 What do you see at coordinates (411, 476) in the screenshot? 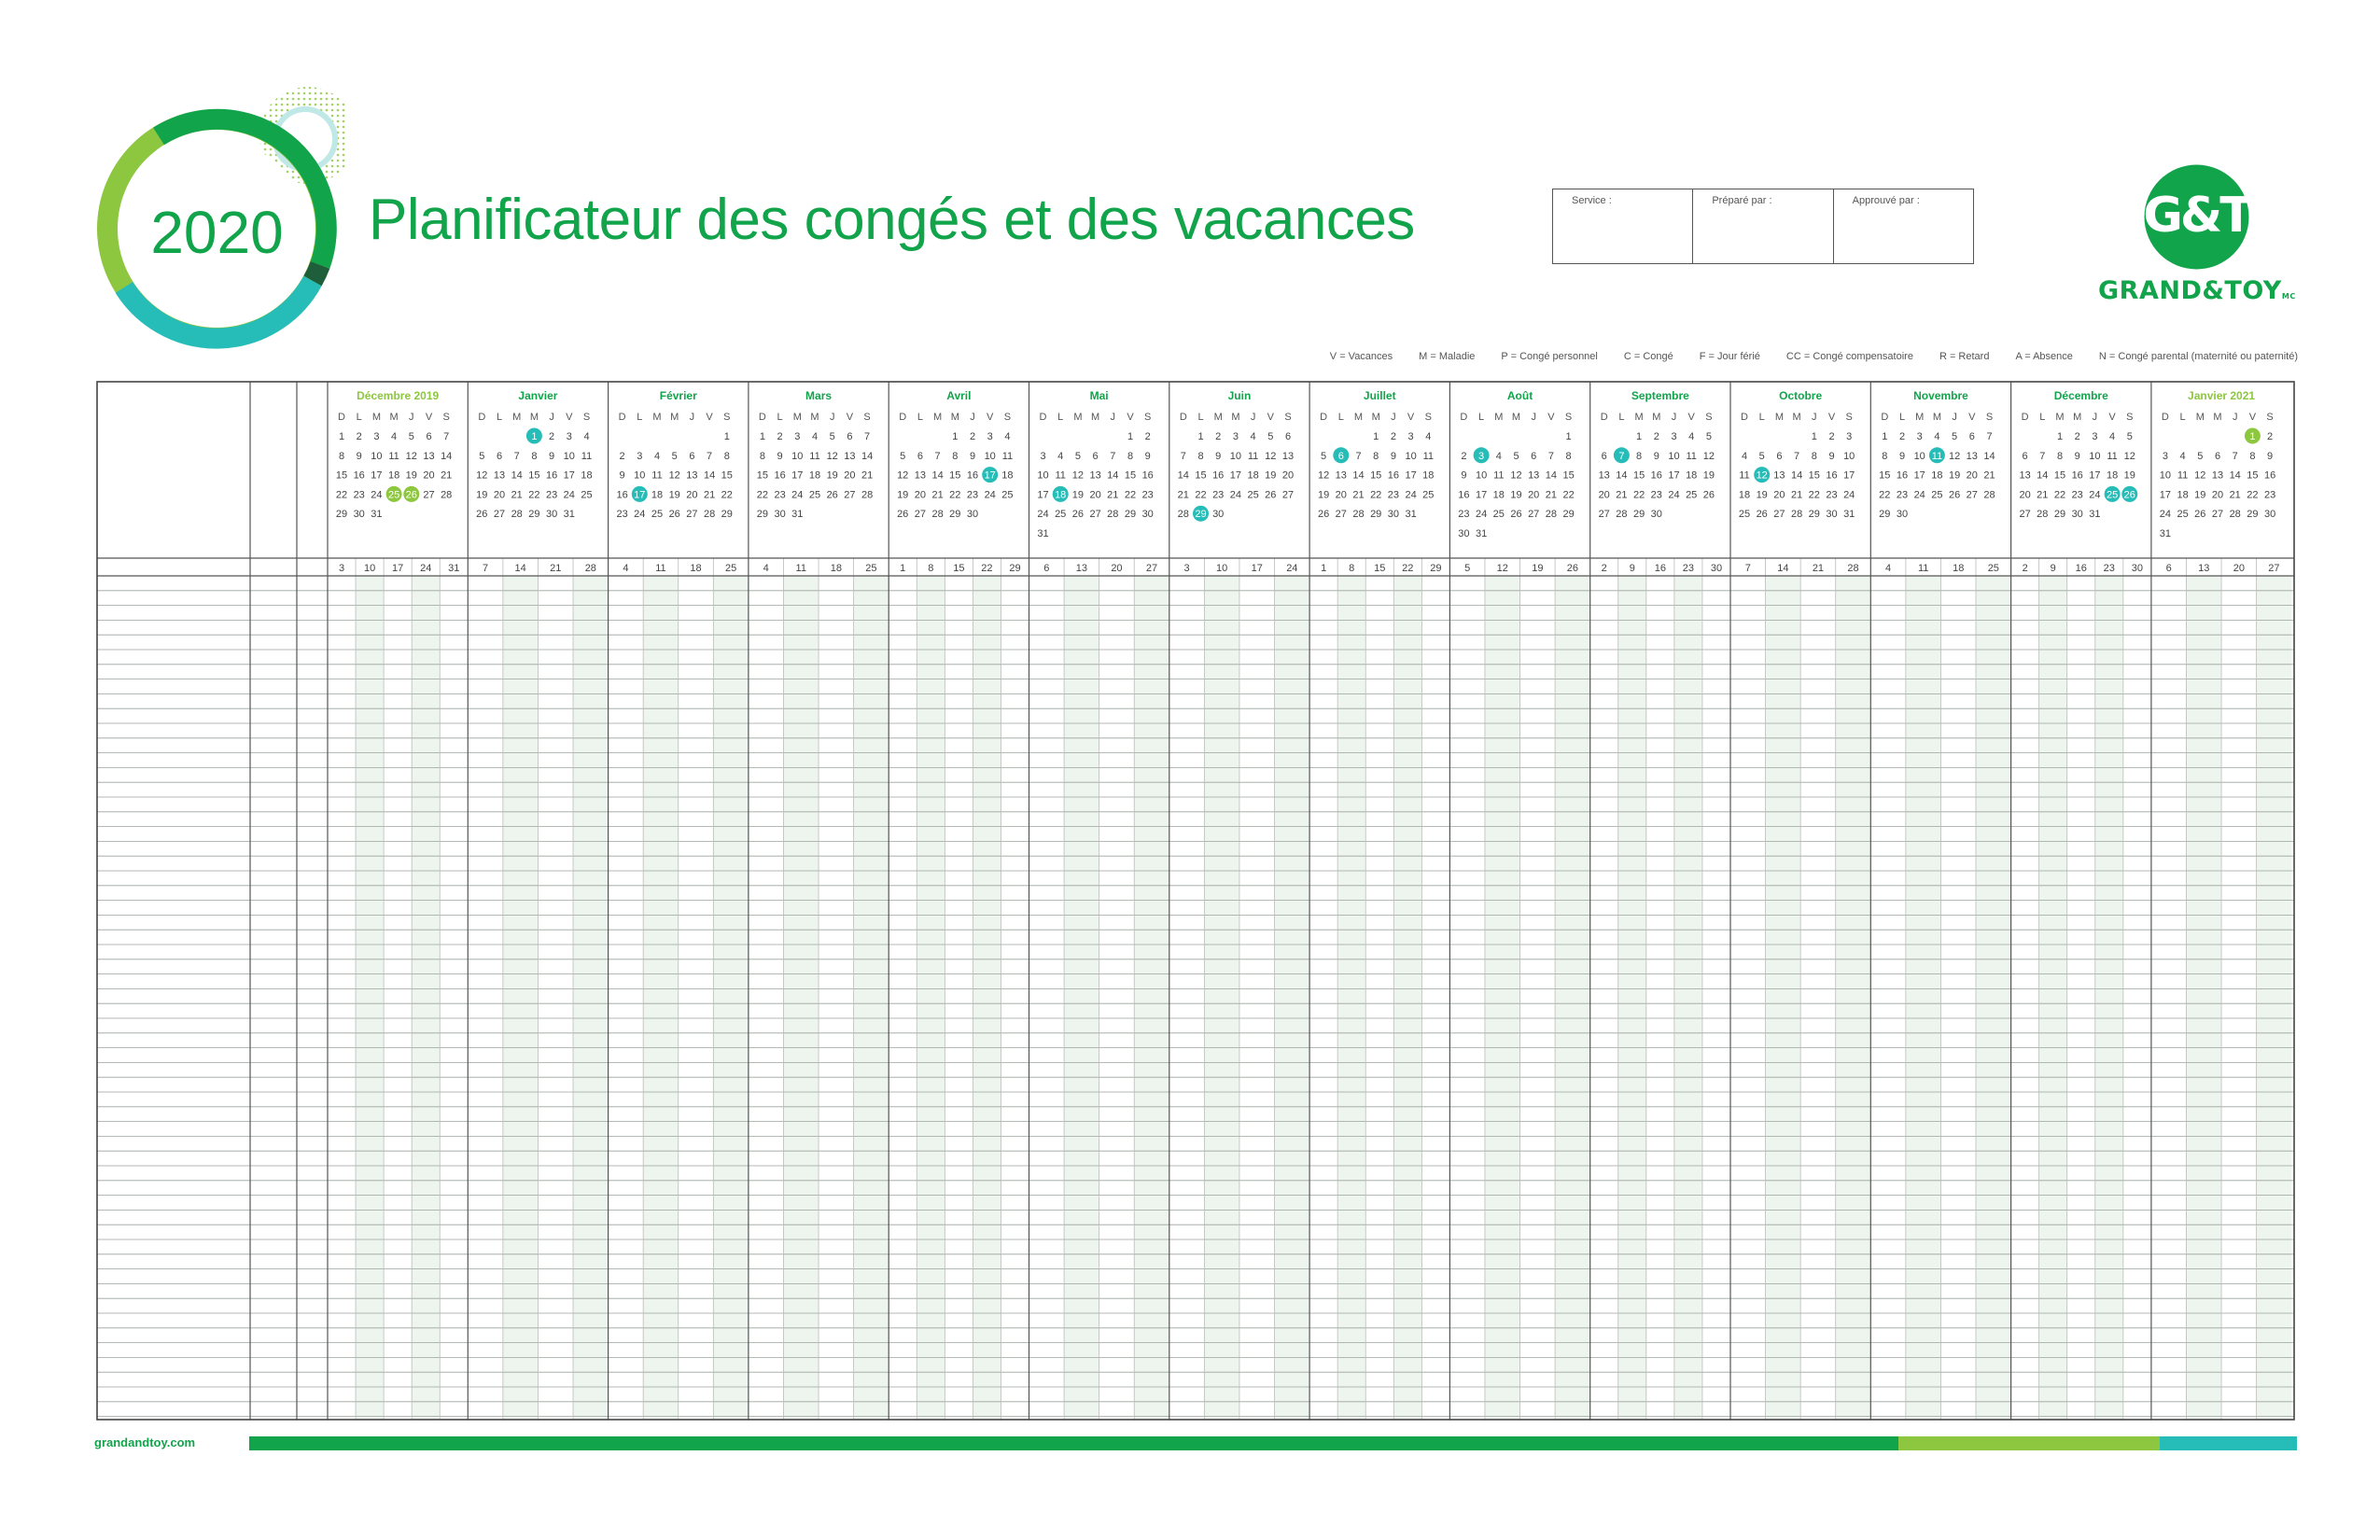
I see `day-number: 19` at bounding box center [411, 476].